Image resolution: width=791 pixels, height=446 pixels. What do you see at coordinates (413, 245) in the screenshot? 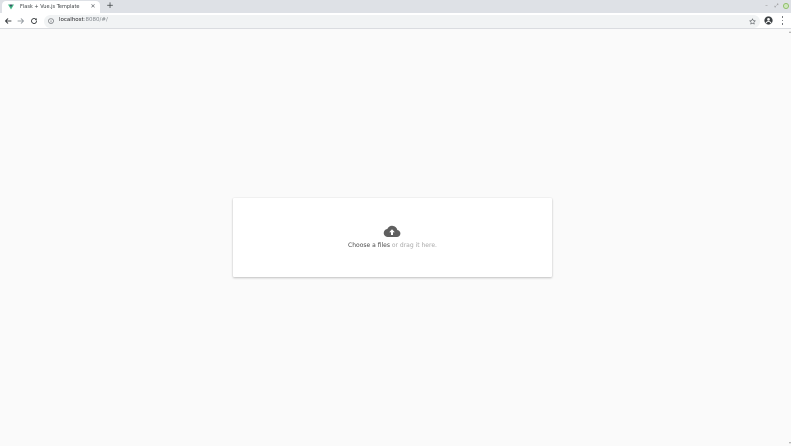
I see `drag-hint: or drag it here.` at bounding box center [413, 245].